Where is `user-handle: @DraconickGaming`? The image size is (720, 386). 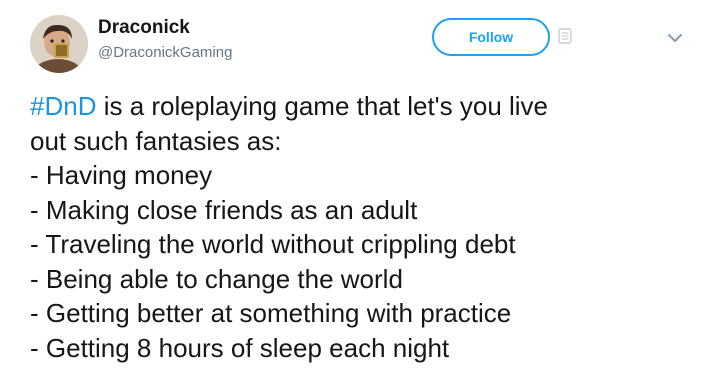
user-handle: @DraconickGaming is located at coordinates (165, 53).